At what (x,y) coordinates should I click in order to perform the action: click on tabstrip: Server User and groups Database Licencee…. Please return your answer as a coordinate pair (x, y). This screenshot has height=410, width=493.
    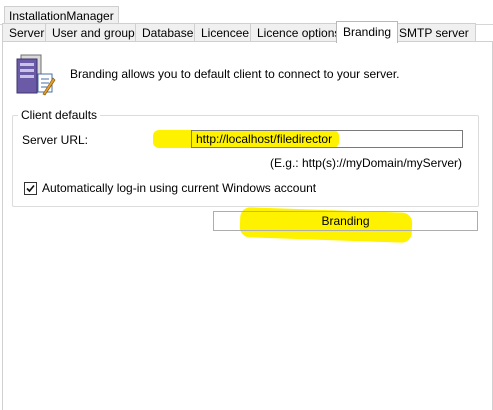
    Looking at the image, I should click on (247, 32).